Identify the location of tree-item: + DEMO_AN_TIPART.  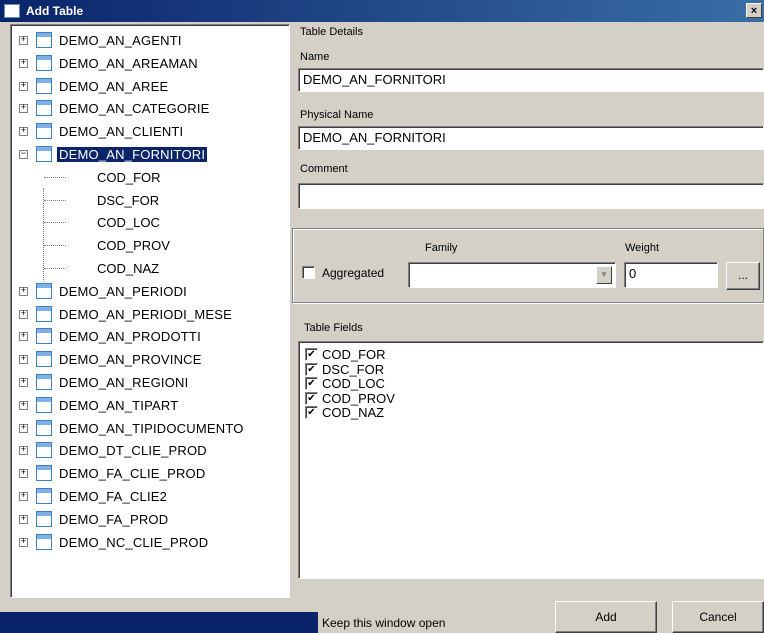
(150, 405).